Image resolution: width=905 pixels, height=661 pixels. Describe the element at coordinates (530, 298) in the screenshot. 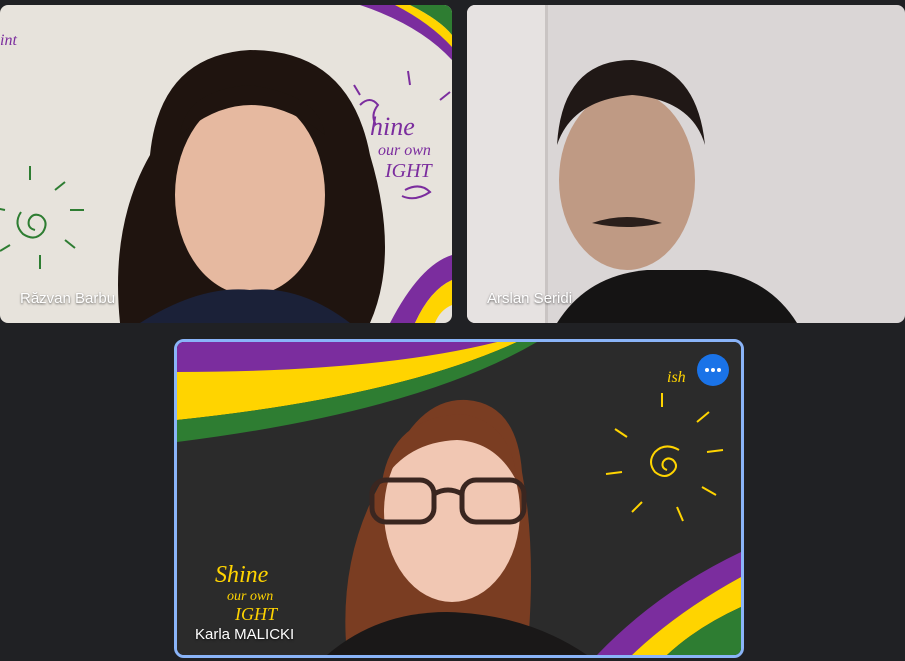

I see `participant-name: Arslan Seridi` at that location.